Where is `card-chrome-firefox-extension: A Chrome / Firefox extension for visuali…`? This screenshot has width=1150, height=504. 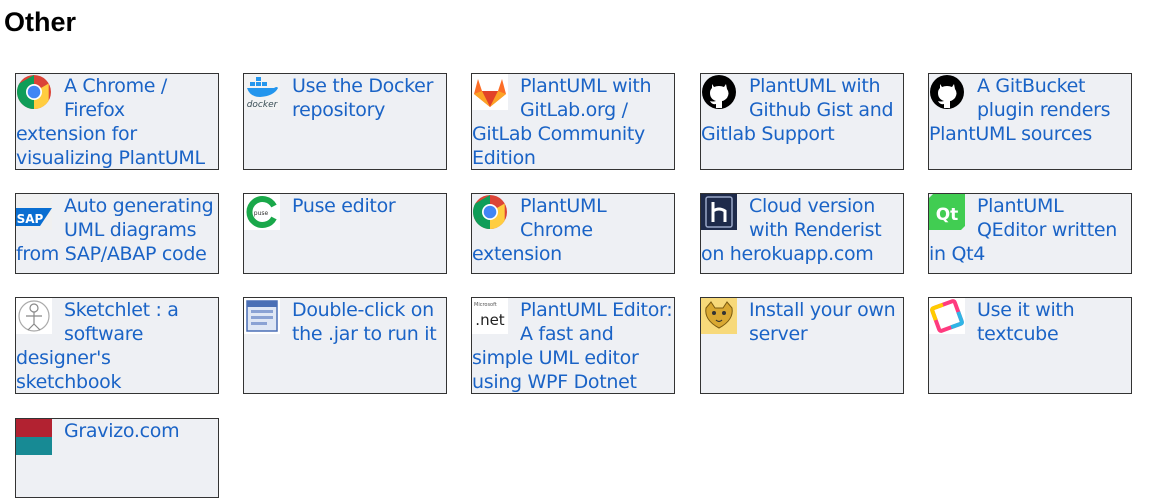 card-chrome-firefox-extension: A Chrome / Firefox extension for visuali… is located at coordinates (117, 121).